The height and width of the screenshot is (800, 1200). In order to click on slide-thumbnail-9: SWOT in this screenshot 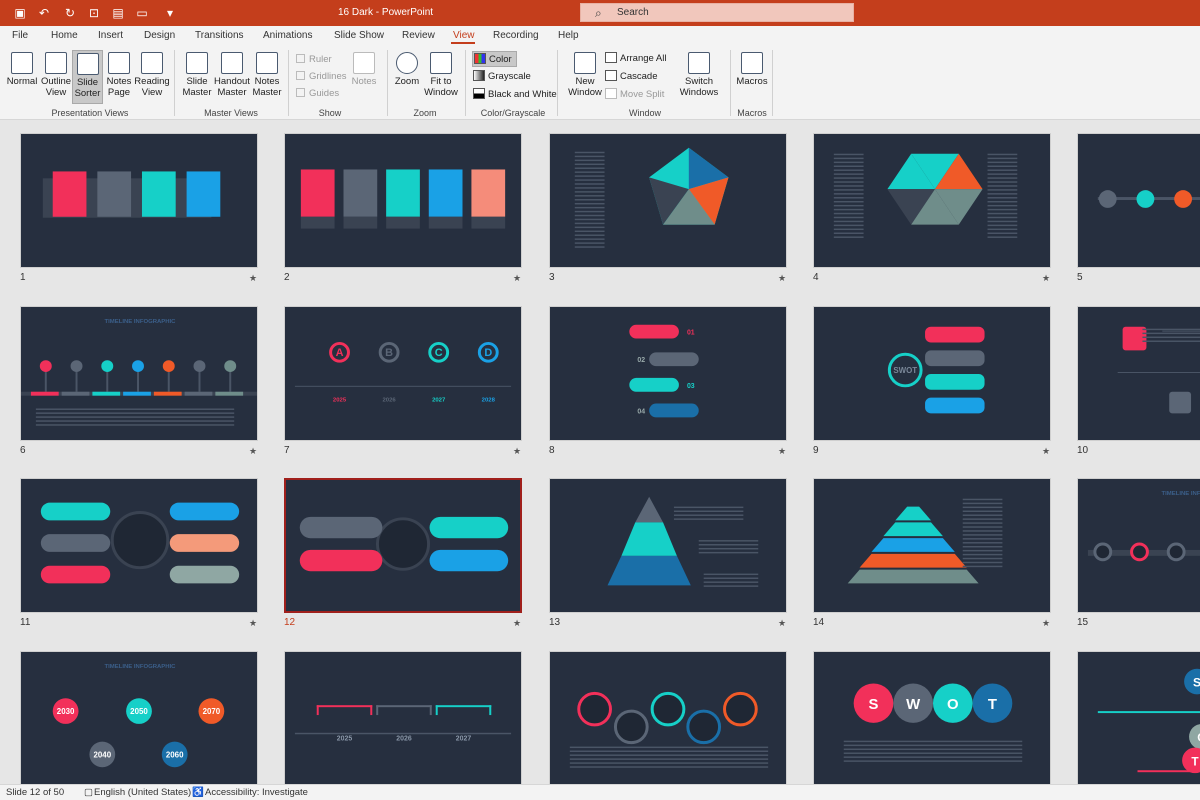, I will do `click(932, 373)`.